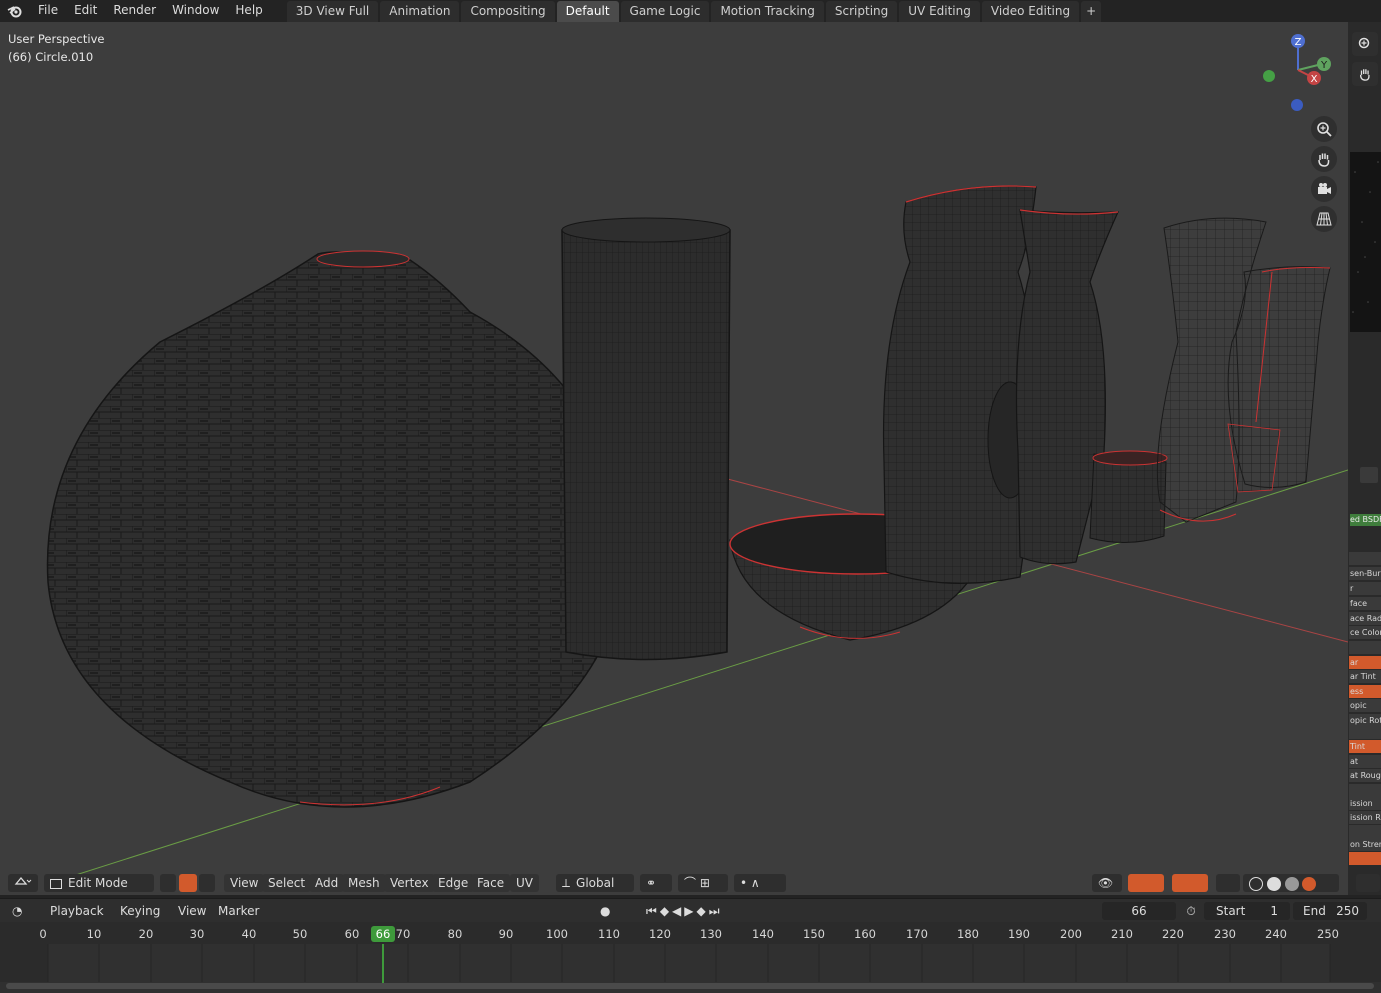 The image size is (1381, 993). I want to click on playback-menu: Playback, so click(77, 911).